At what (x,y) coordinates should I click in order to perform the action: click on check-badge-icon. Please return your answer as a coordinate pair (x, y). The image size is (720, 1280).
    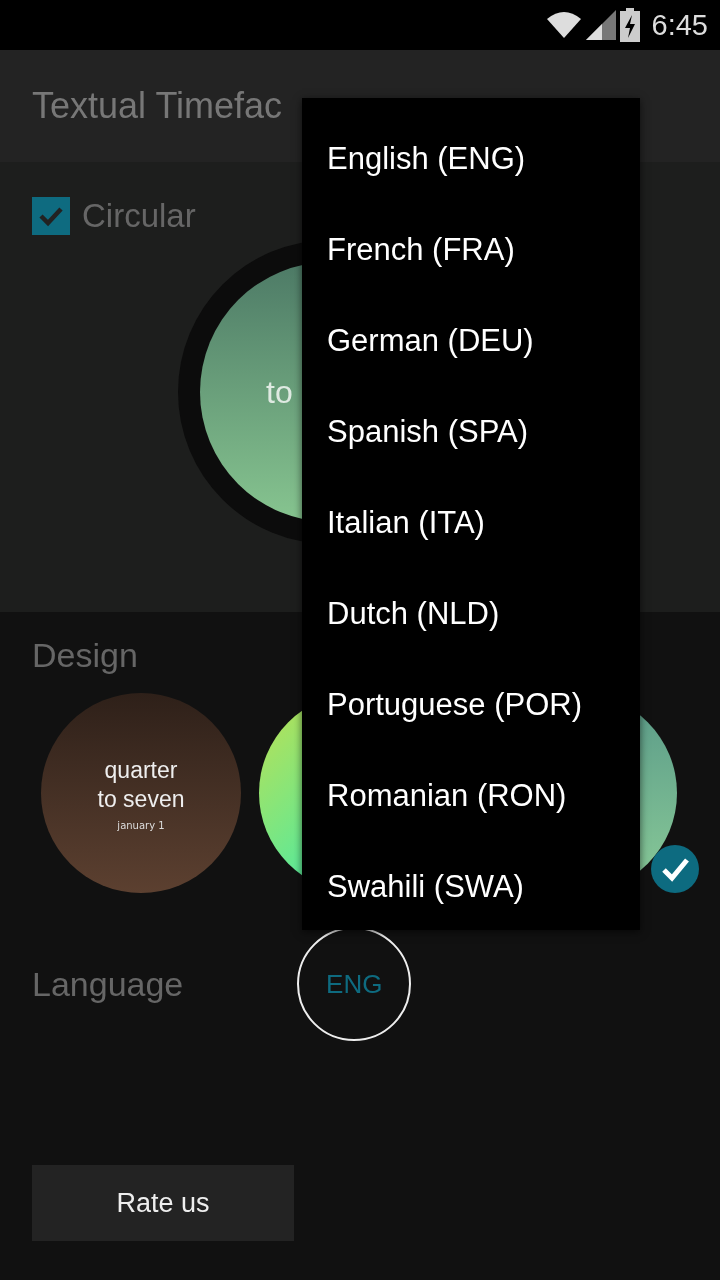
    Looking at the image, I should click on (675, 869).